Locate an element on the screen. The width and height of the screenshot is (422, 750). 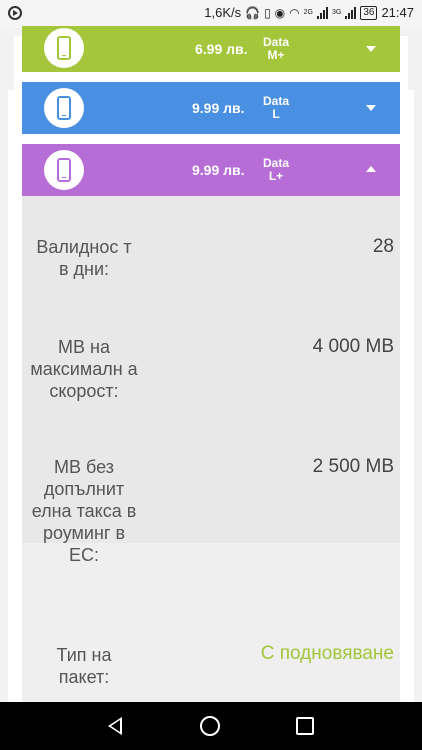
network-speed: 1,6K/s is located at coordinates (223, 12).